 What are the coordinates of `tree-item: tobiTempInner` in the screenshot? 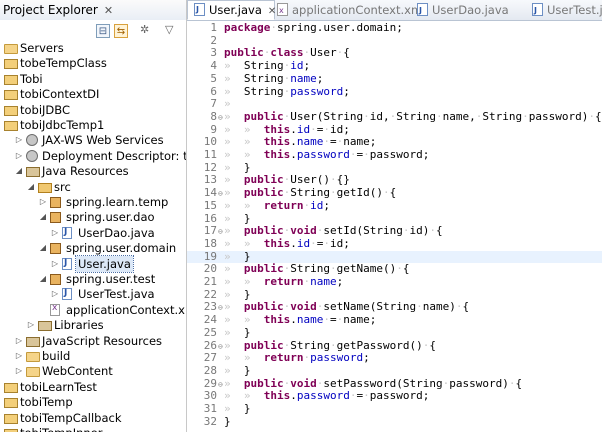 It's located at (93, 428).